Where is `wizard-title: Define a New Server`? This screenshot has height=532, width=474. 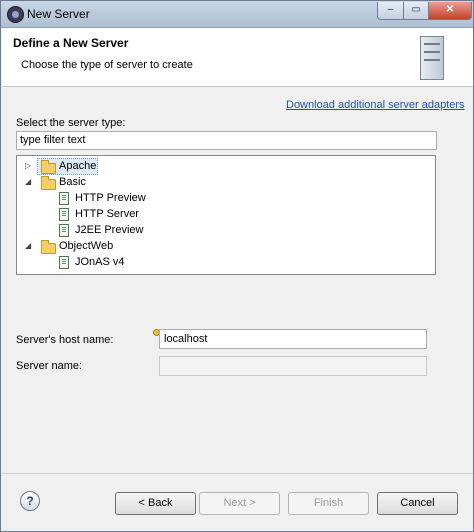 wizard-title: Define a New Server is located at coordinates (71, 43).